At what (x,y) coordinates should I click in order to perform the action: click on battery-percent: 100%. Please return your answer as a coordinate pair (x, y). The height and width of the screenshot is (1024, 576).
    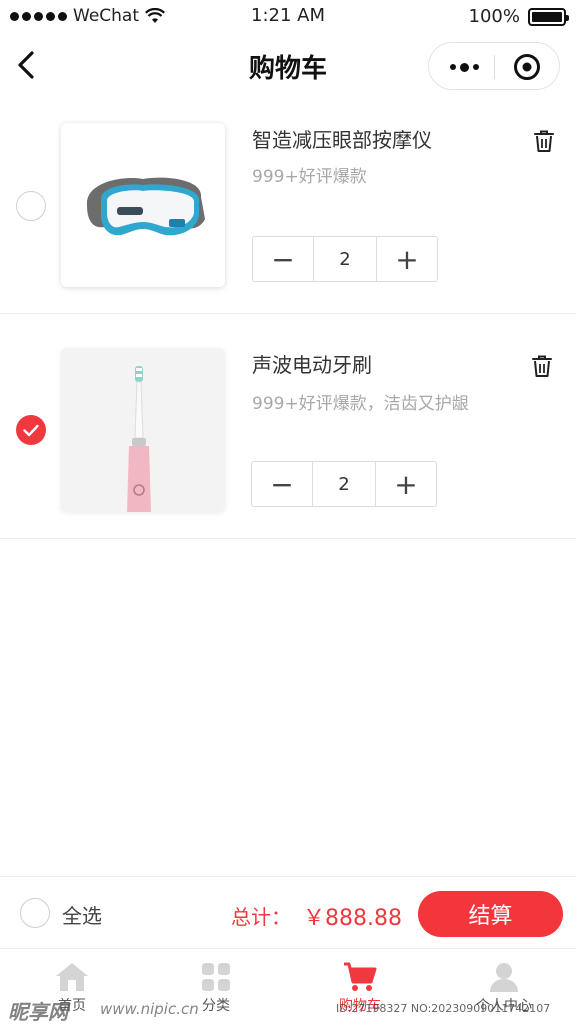
    Looking at the image, I should click on (494, 16).